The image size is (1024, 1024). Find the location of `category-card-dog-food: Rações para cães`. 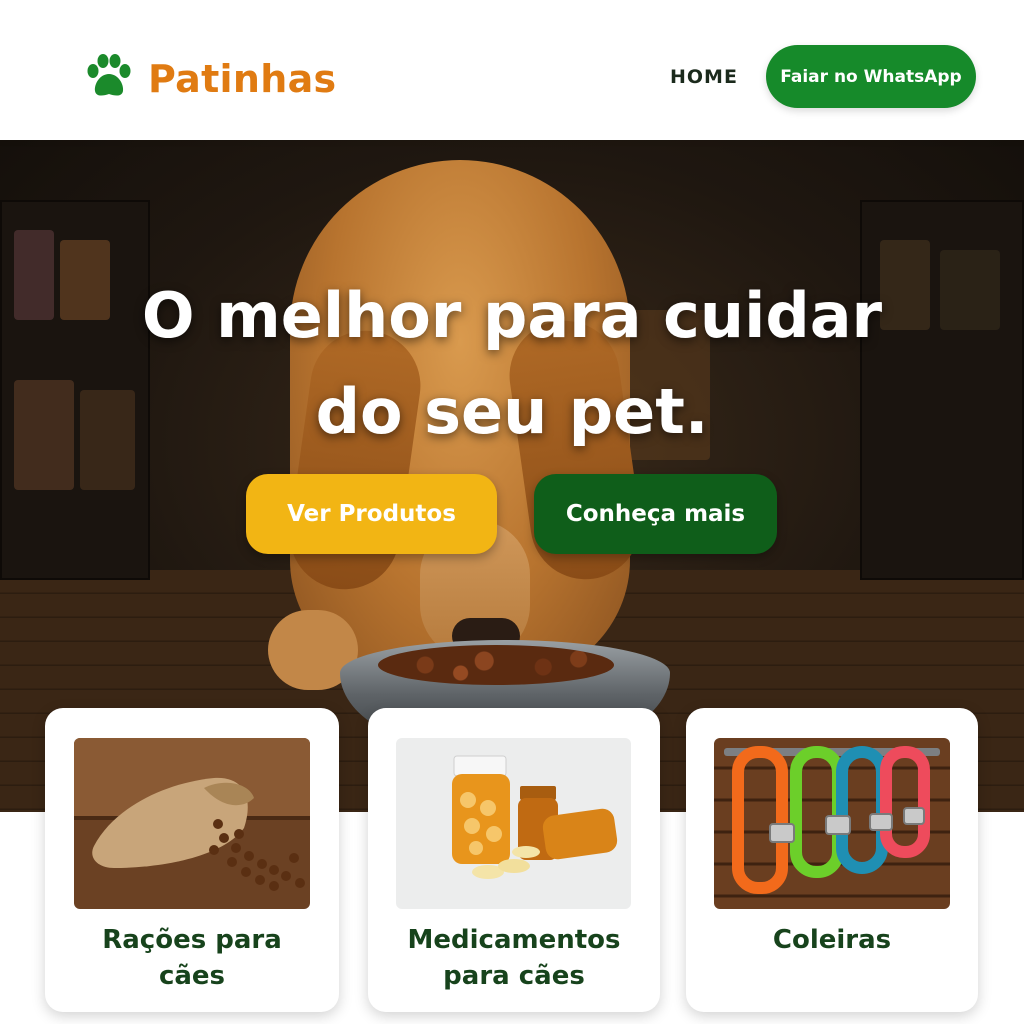

category-card-dog-food: Rações para cães is located at coordinates (192, 860).